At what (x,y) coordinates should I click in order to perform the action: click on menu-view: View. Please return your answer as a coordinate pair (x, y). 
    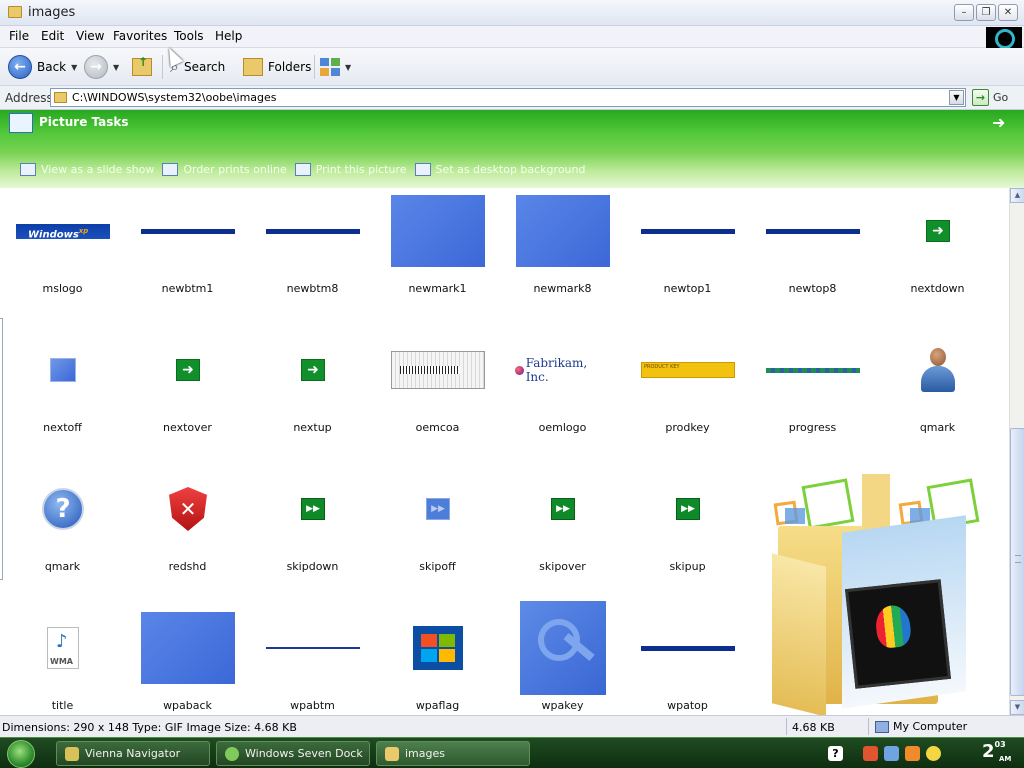
    Looking at the image, I should click on (90, 36).